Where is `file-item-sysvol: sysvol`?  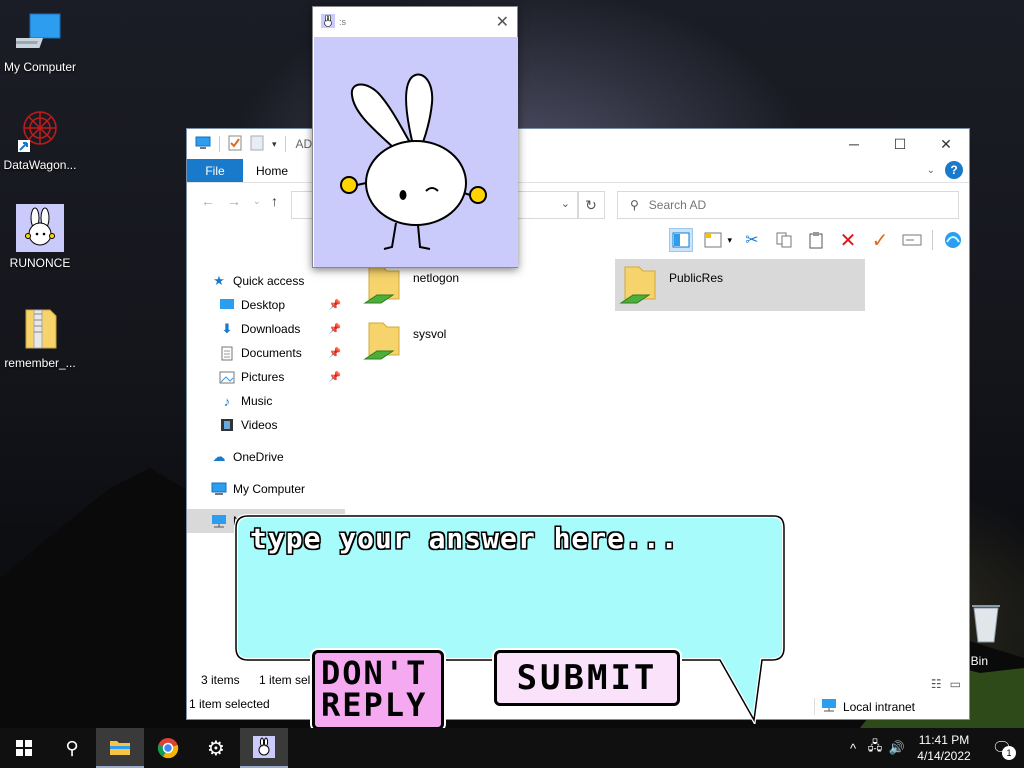 file-item-sysvol: sysvol is located at coordinates (469, 341).